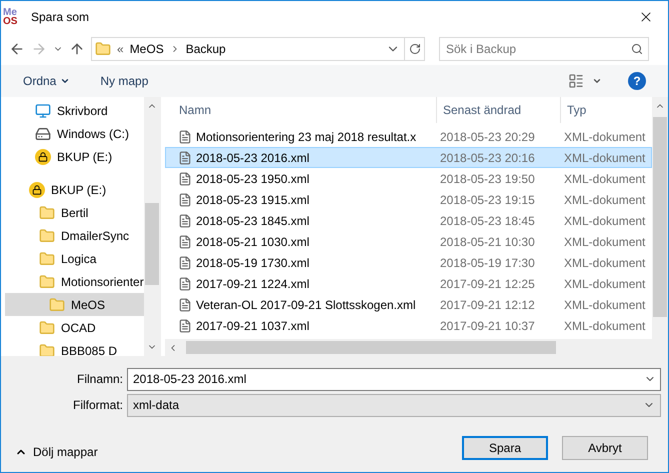  Describe the element at coordinates (147, 49) in the screenshot. I see `breadcrumb: MeOS` at that location.